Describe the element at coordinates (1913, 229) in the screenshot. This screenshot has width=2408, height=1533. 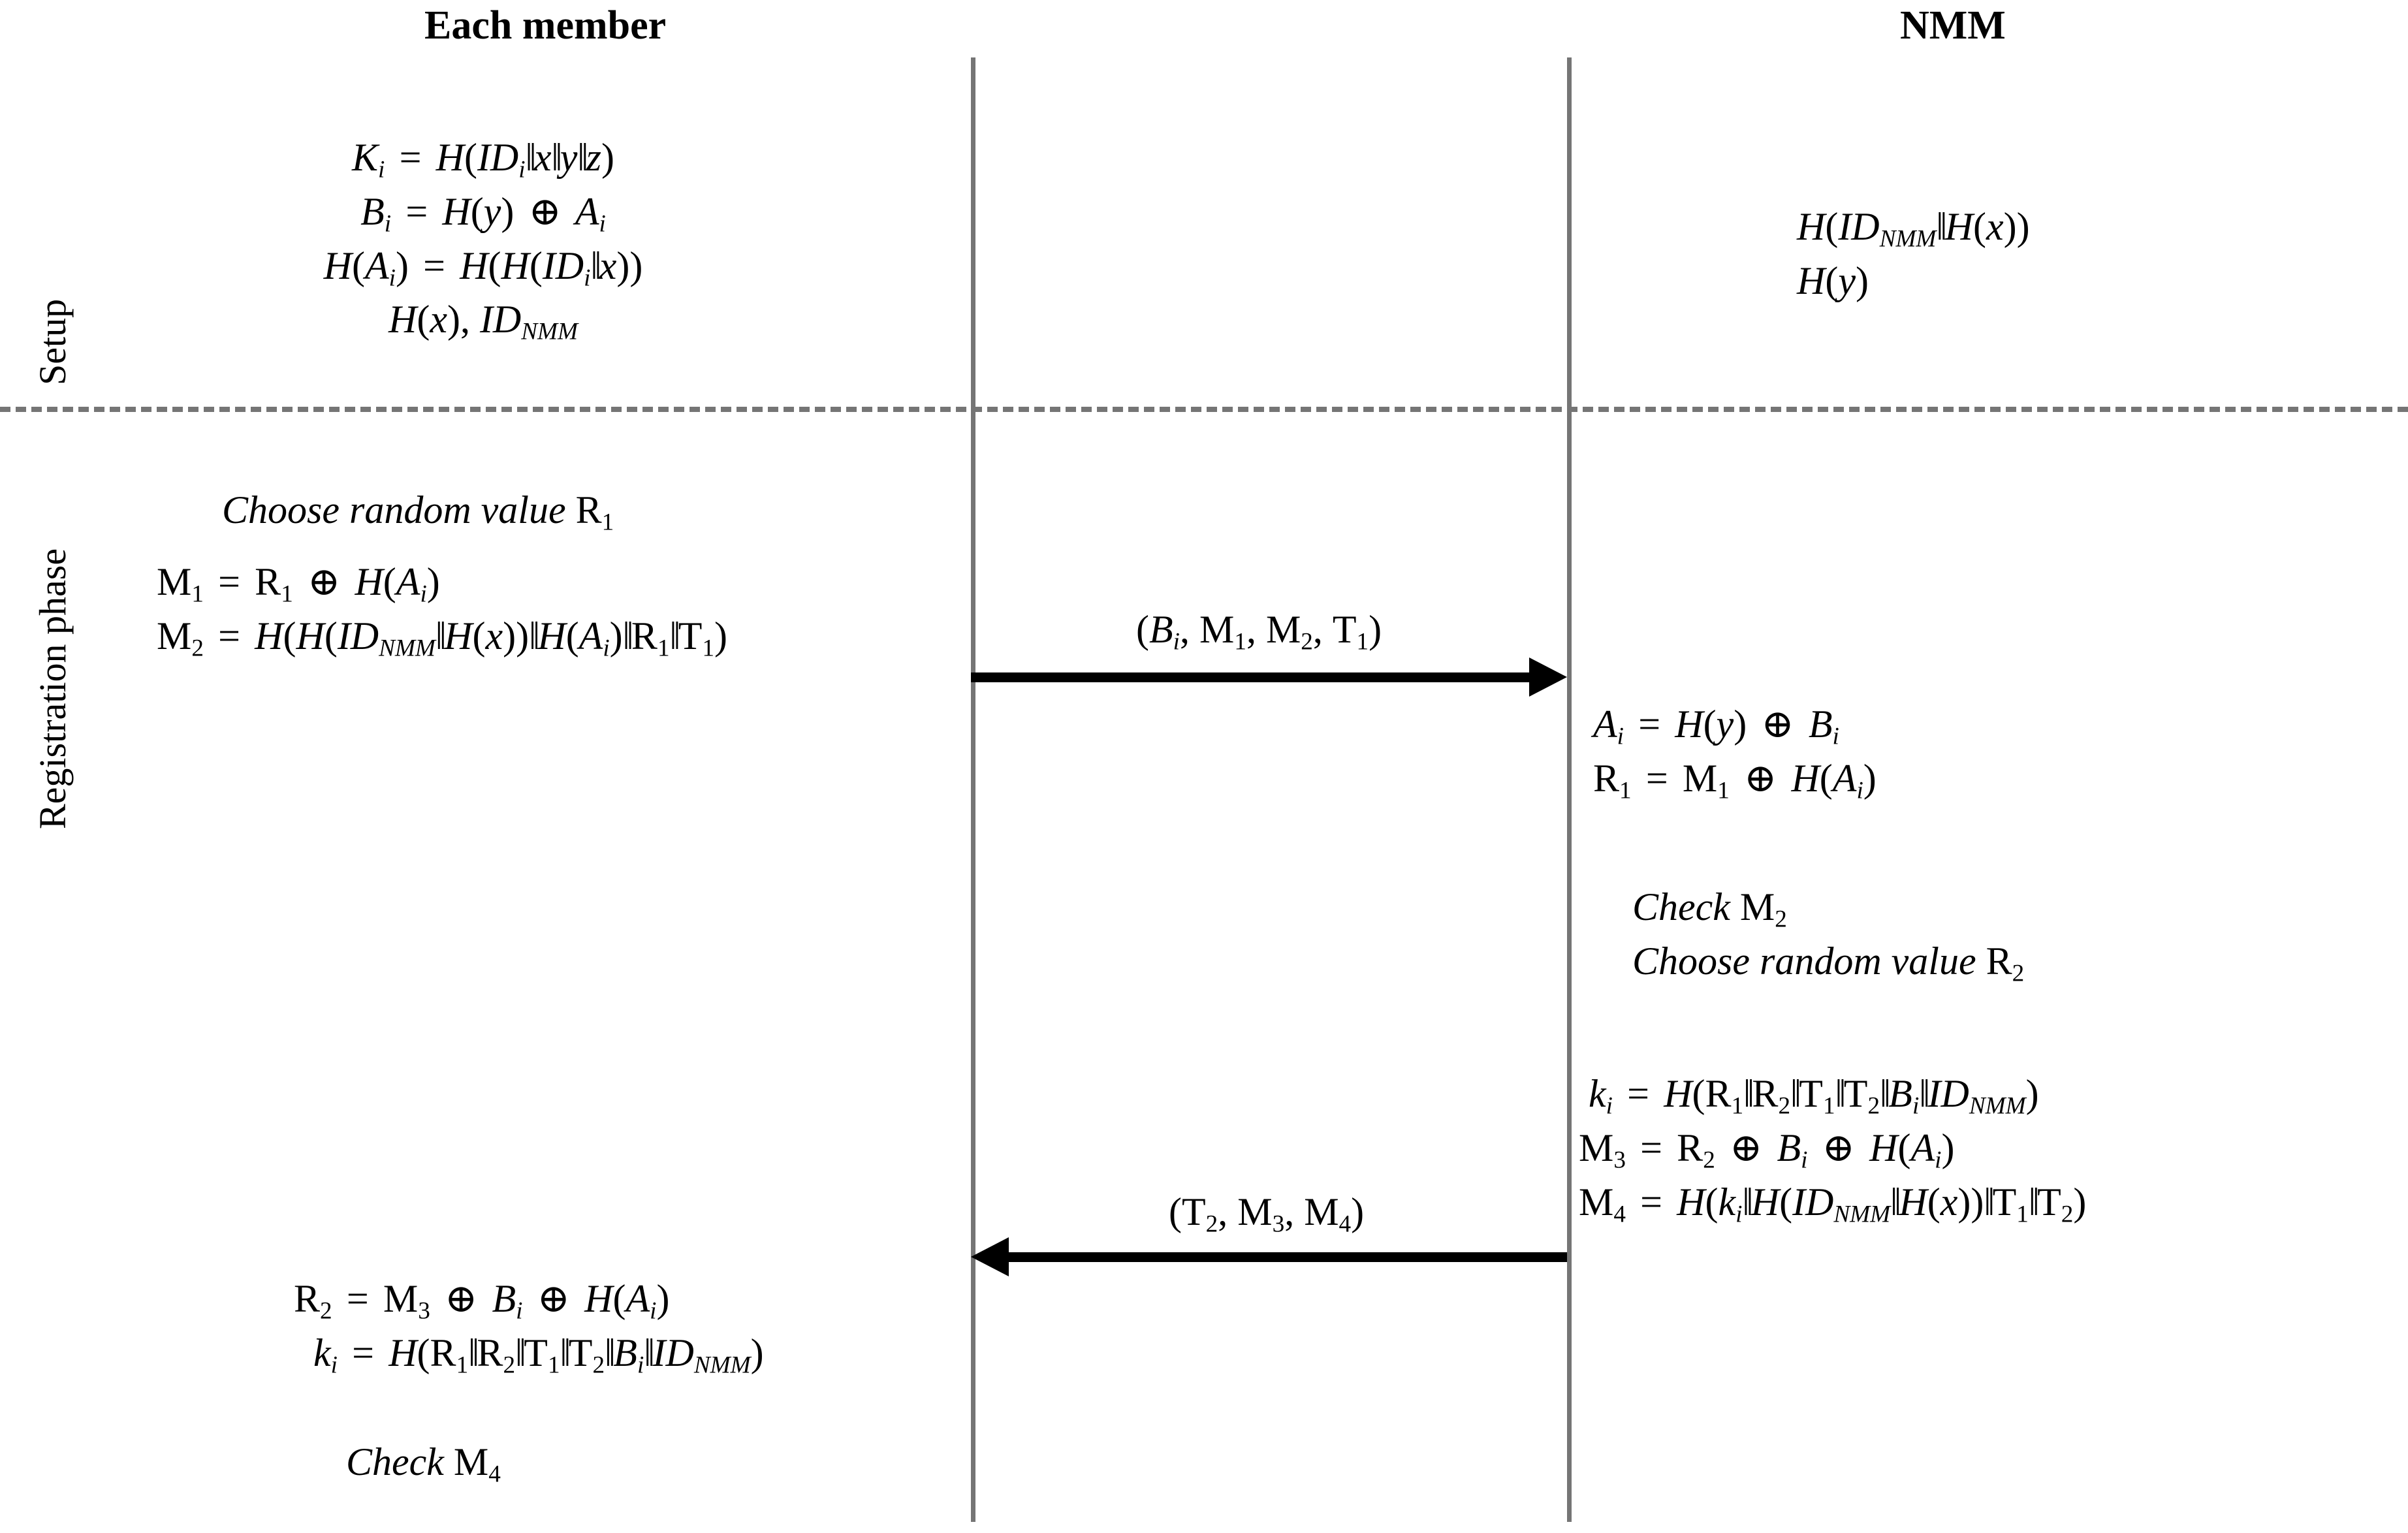
I see `formula-line: H(IDNMM‖H(x))` at that location.